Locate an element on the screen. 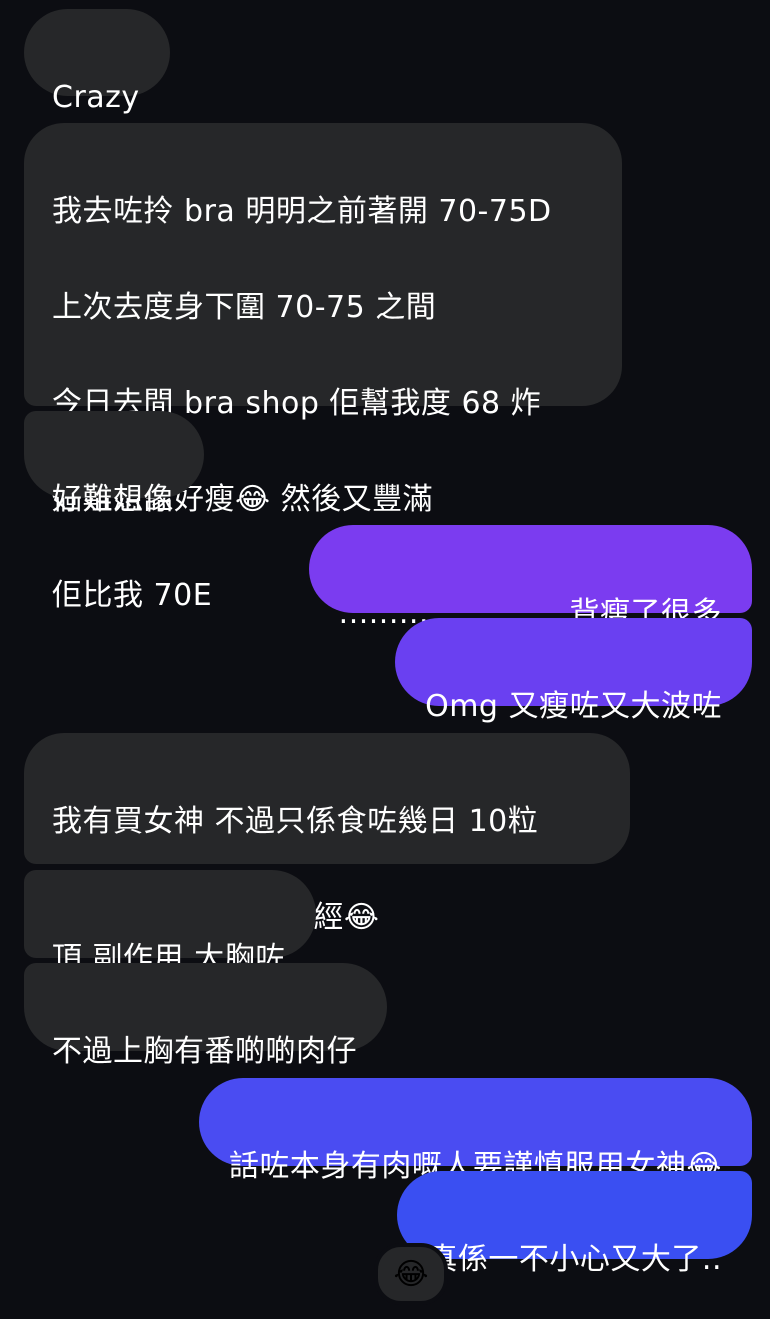 The width and height of the screenshot is (770, 1319). outgoing-message: 話咗本身有肉嘅人要謹慎服用女神😂 is located at coordinates (475, 1131).